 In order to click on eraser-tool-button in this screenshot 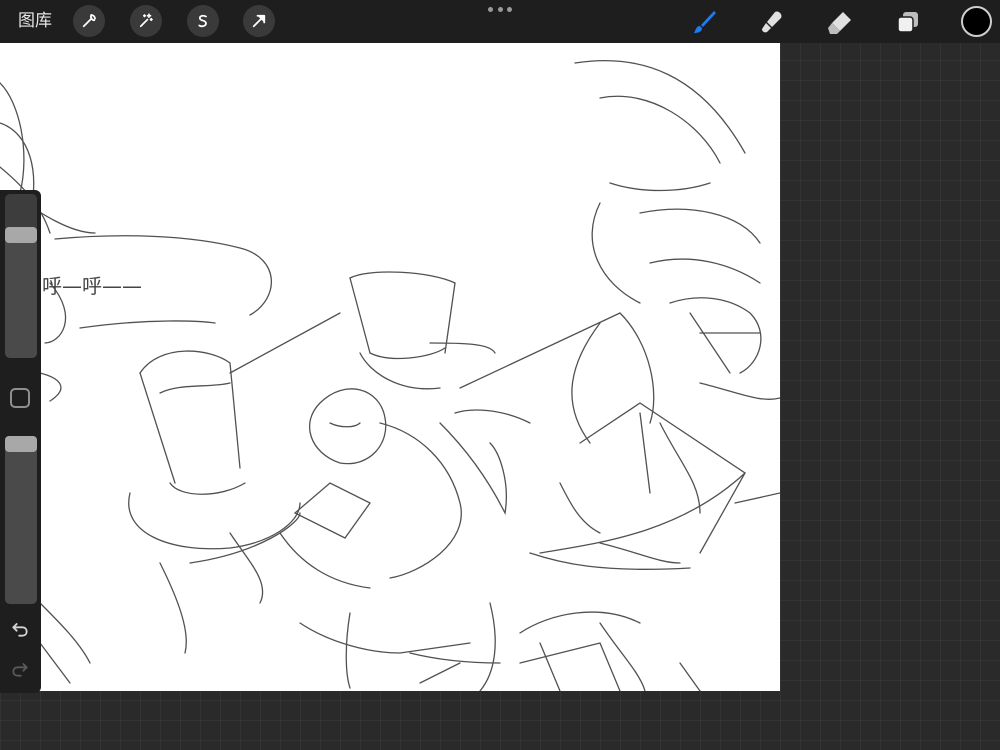, I will do `click(840, 22)`.